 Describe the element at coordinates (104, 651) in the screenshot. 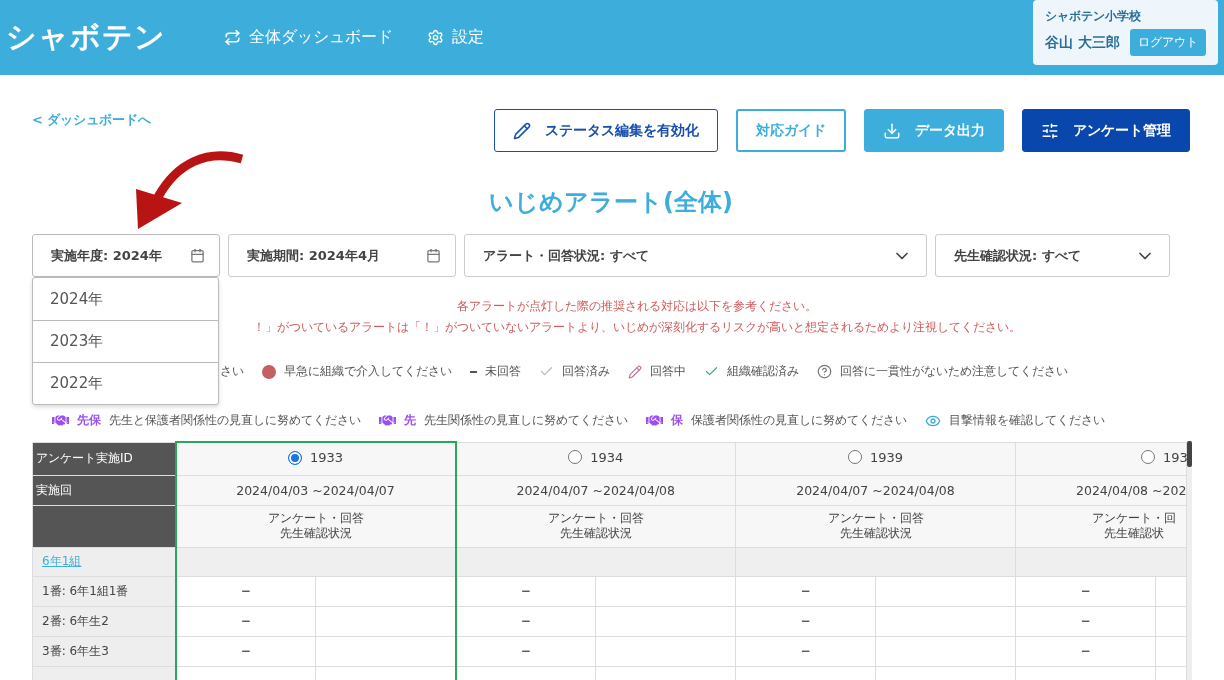

I see `student-name: 3番: 6年生3` at that location.